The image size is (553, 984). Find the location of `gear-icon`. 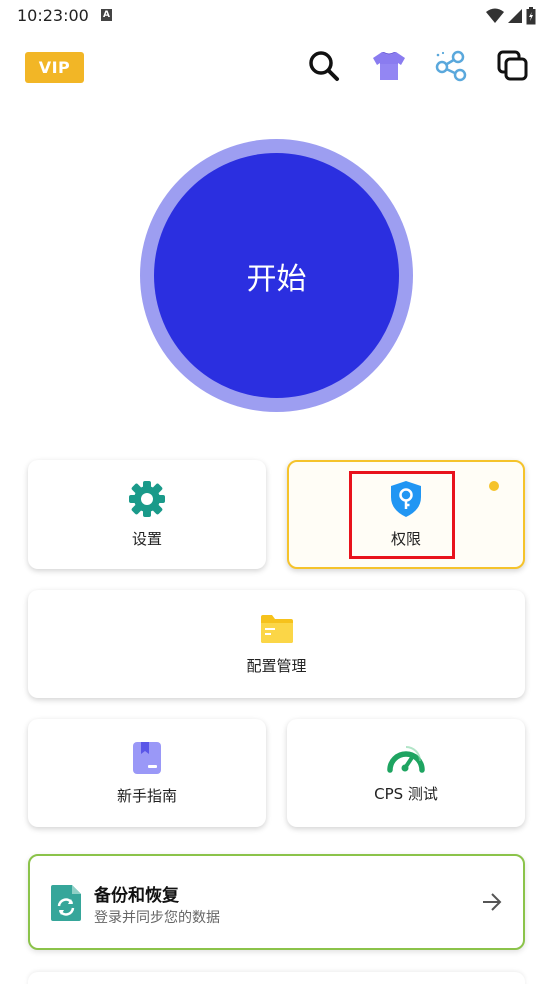

gear-icon is located at coordinates (147, 499).